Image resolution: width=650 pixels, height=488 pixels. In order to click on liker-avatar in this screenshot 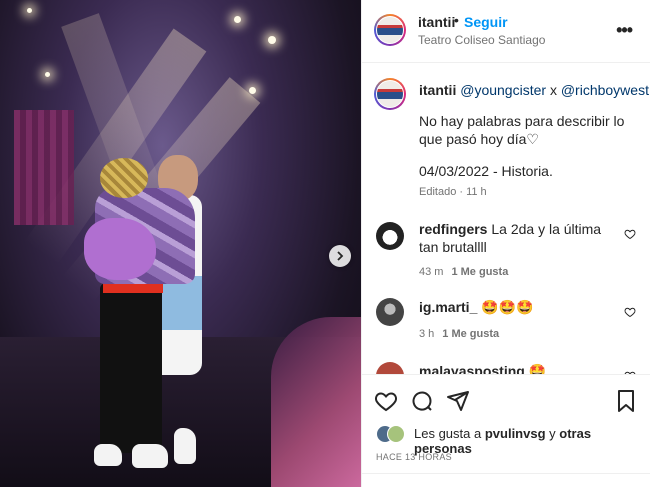, I will do `click(396, 434)`.